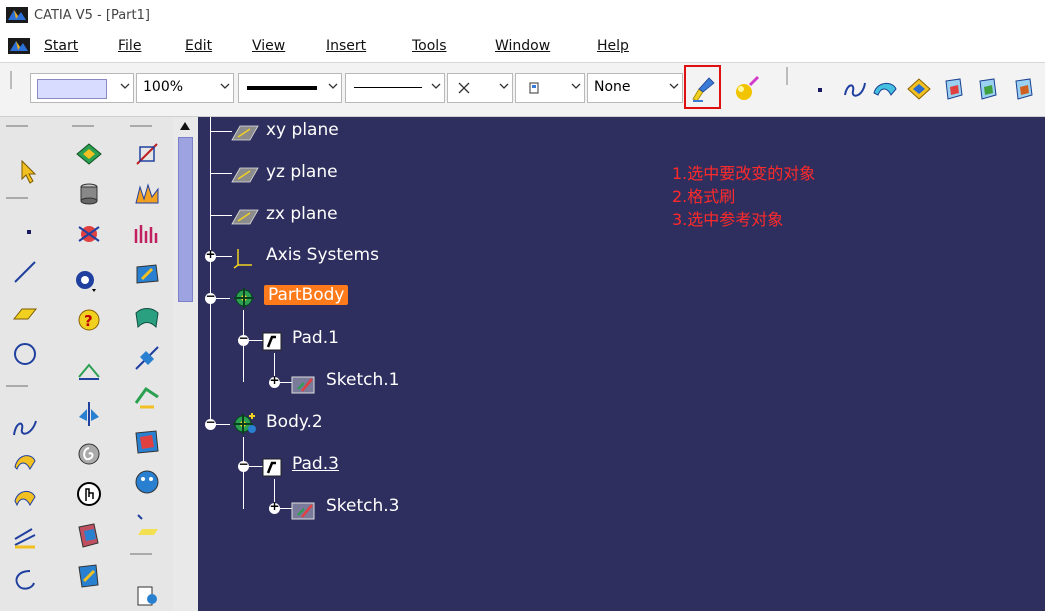 The width and height of the screenshot is (1045, 611). I want to click on tree-node-sketch-1: Sketch.1, so click(363, 380).